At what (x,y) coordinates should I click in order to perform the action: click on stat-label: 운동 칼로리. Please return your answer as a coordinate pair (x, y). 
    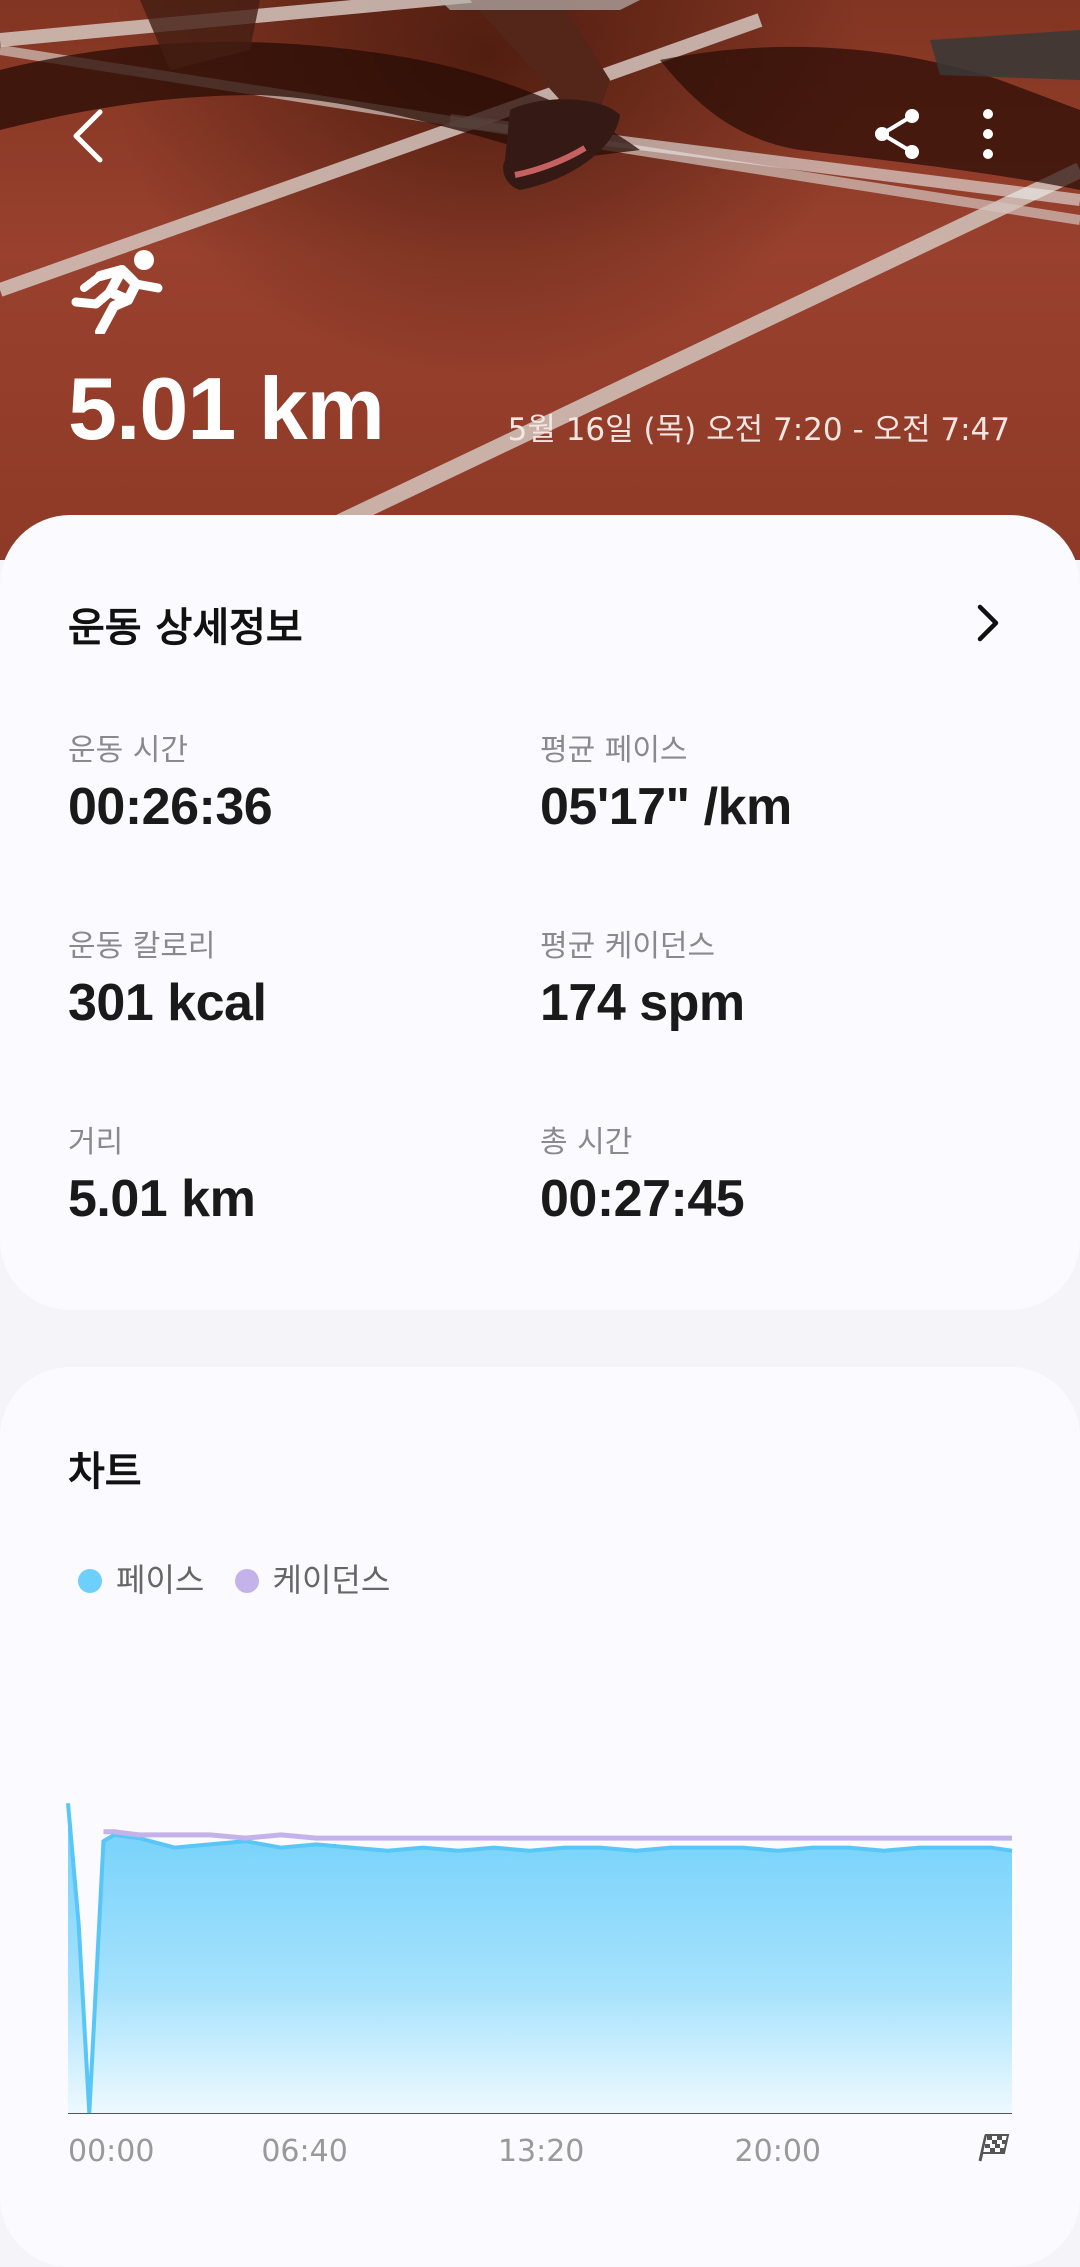
    Looking at the image, I should click on (142, 946).